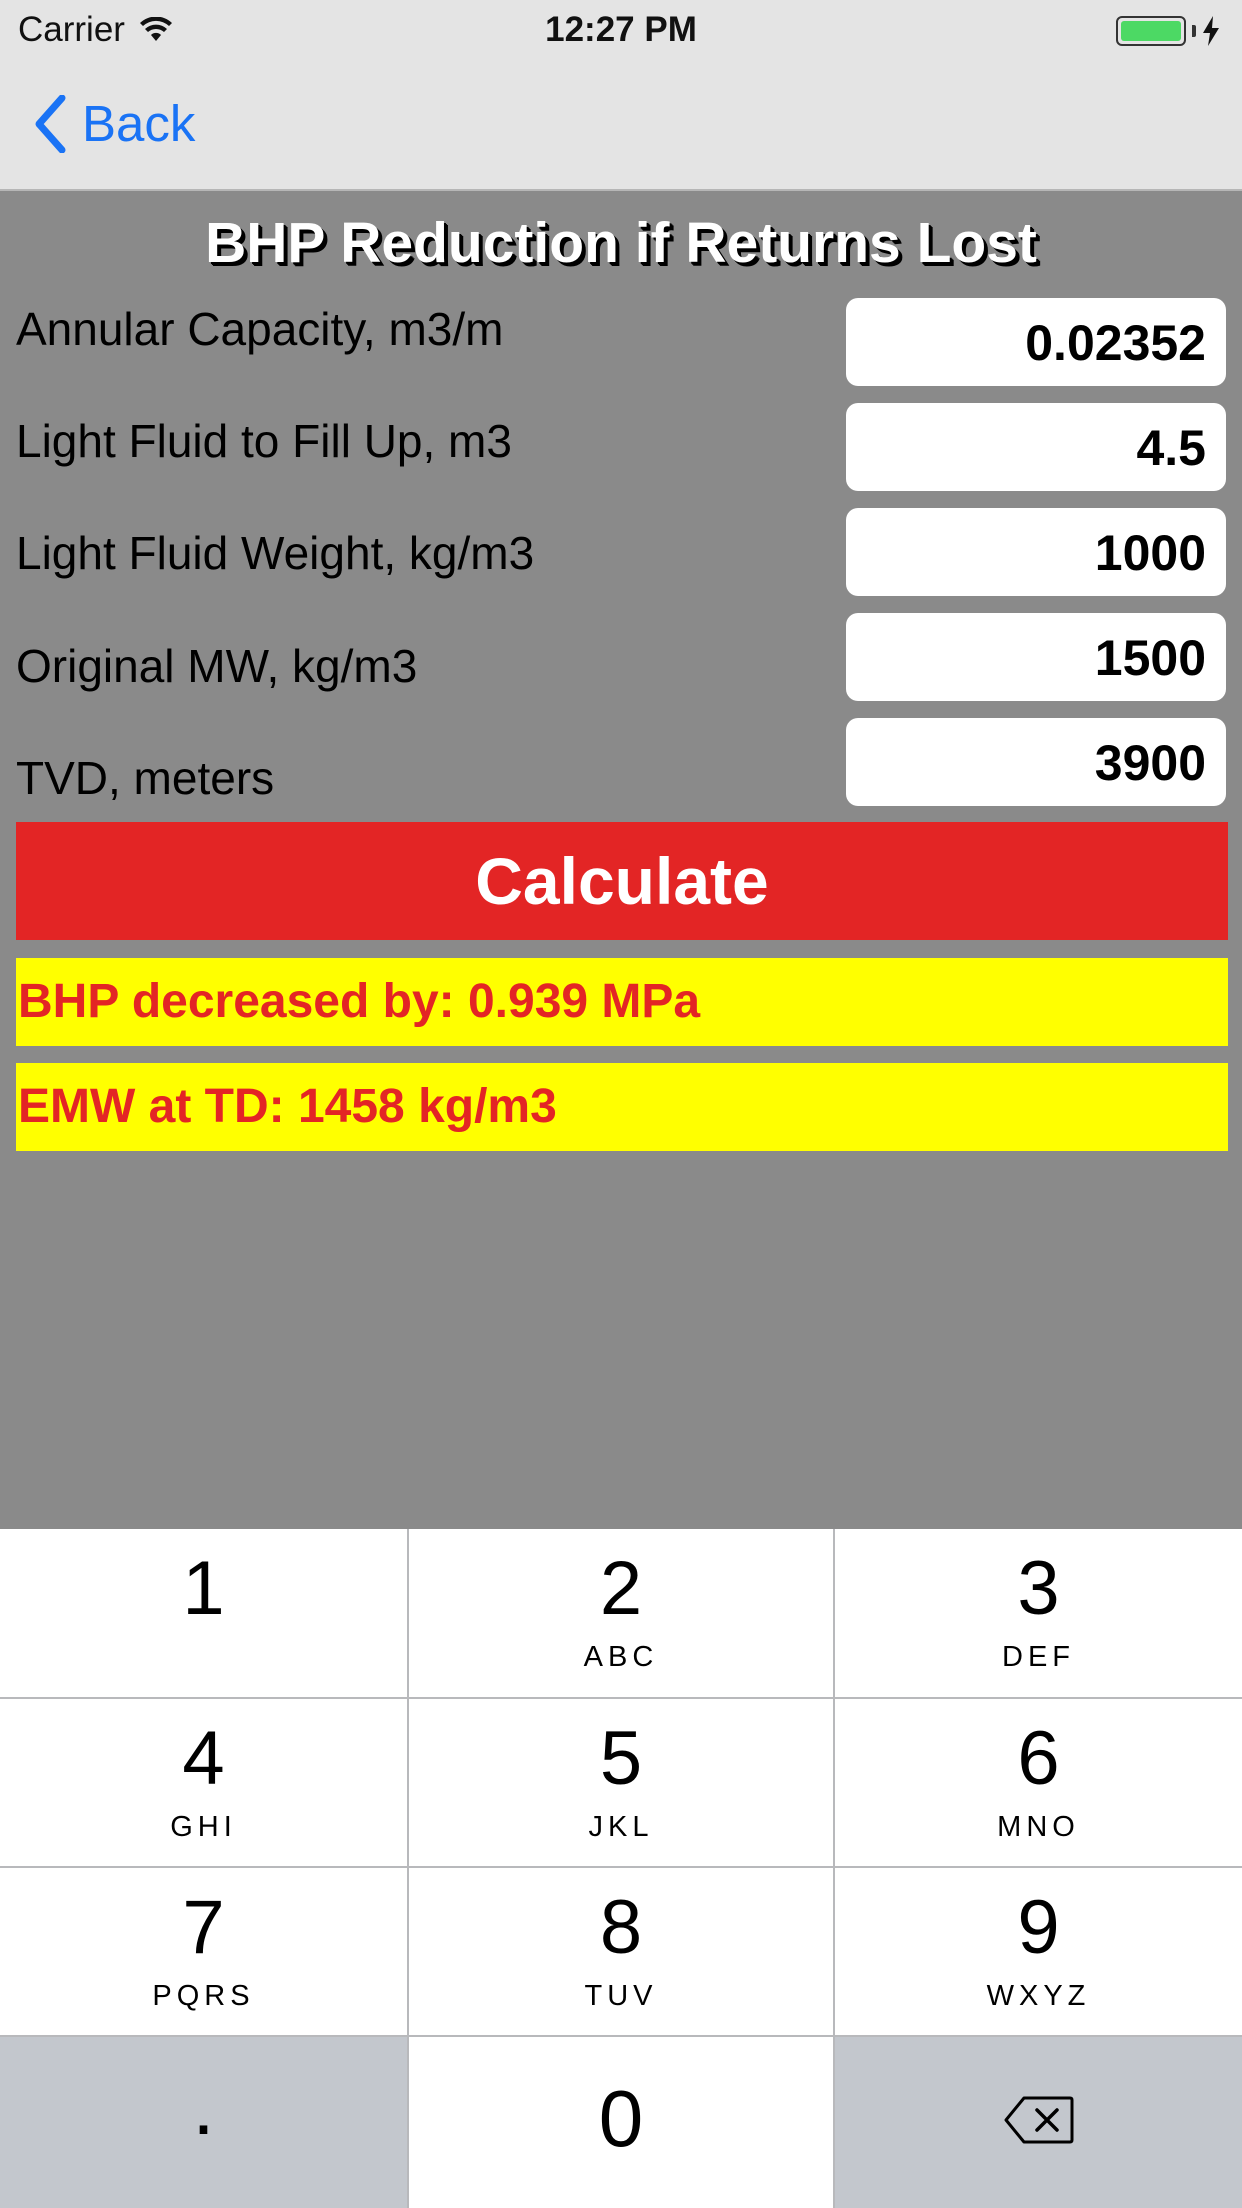 The height and width of the screenshot is (2208, 1242). I want to click on key-digit: 4, so click(203, 1758).